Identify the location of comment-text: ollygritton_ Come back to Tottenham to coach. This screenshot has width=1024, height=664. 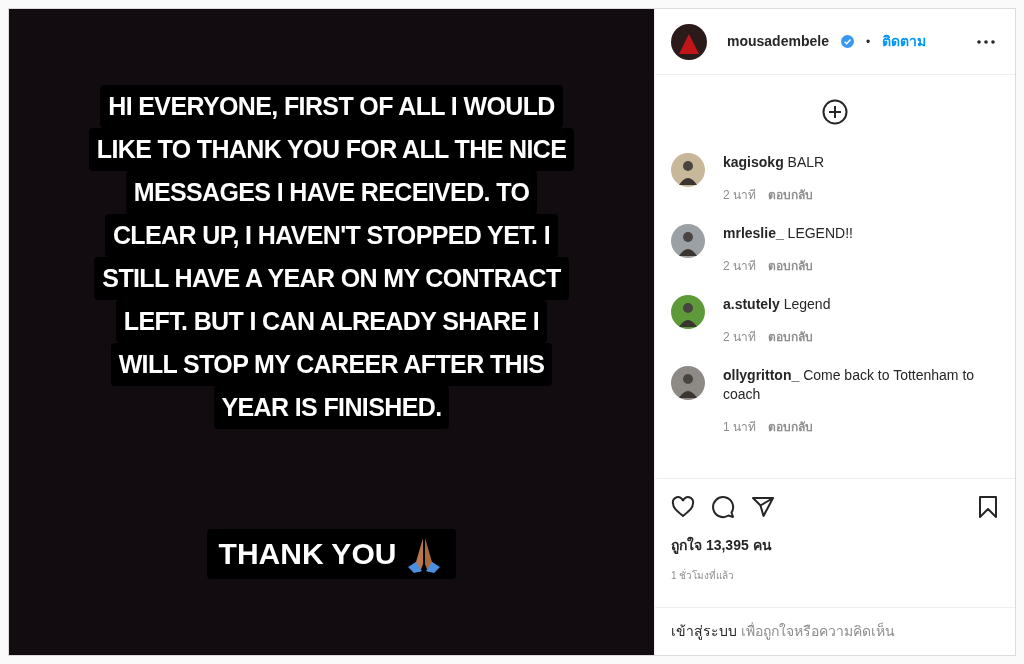
(849, 385).